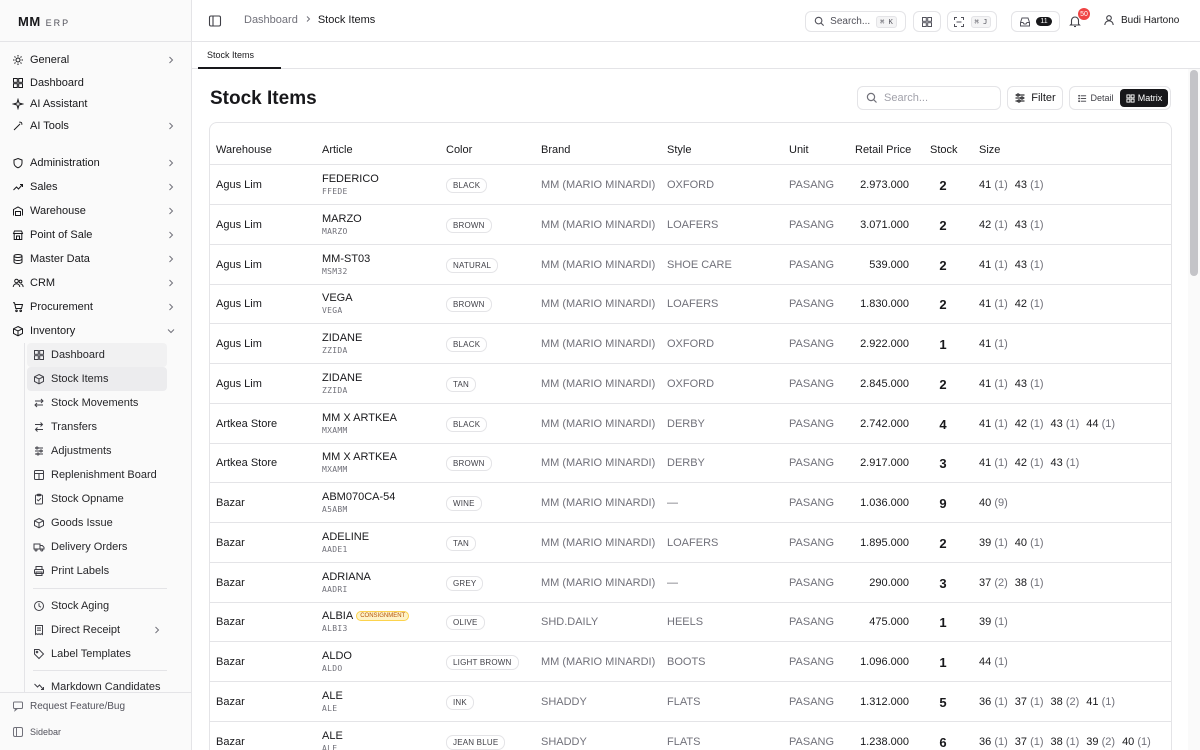 The height and width of the screenshot is (750, 1200). What do you see at coordinates (29, 21) in the screenshot?
I see `logo-main: MM` at bounding box center [29, 21].